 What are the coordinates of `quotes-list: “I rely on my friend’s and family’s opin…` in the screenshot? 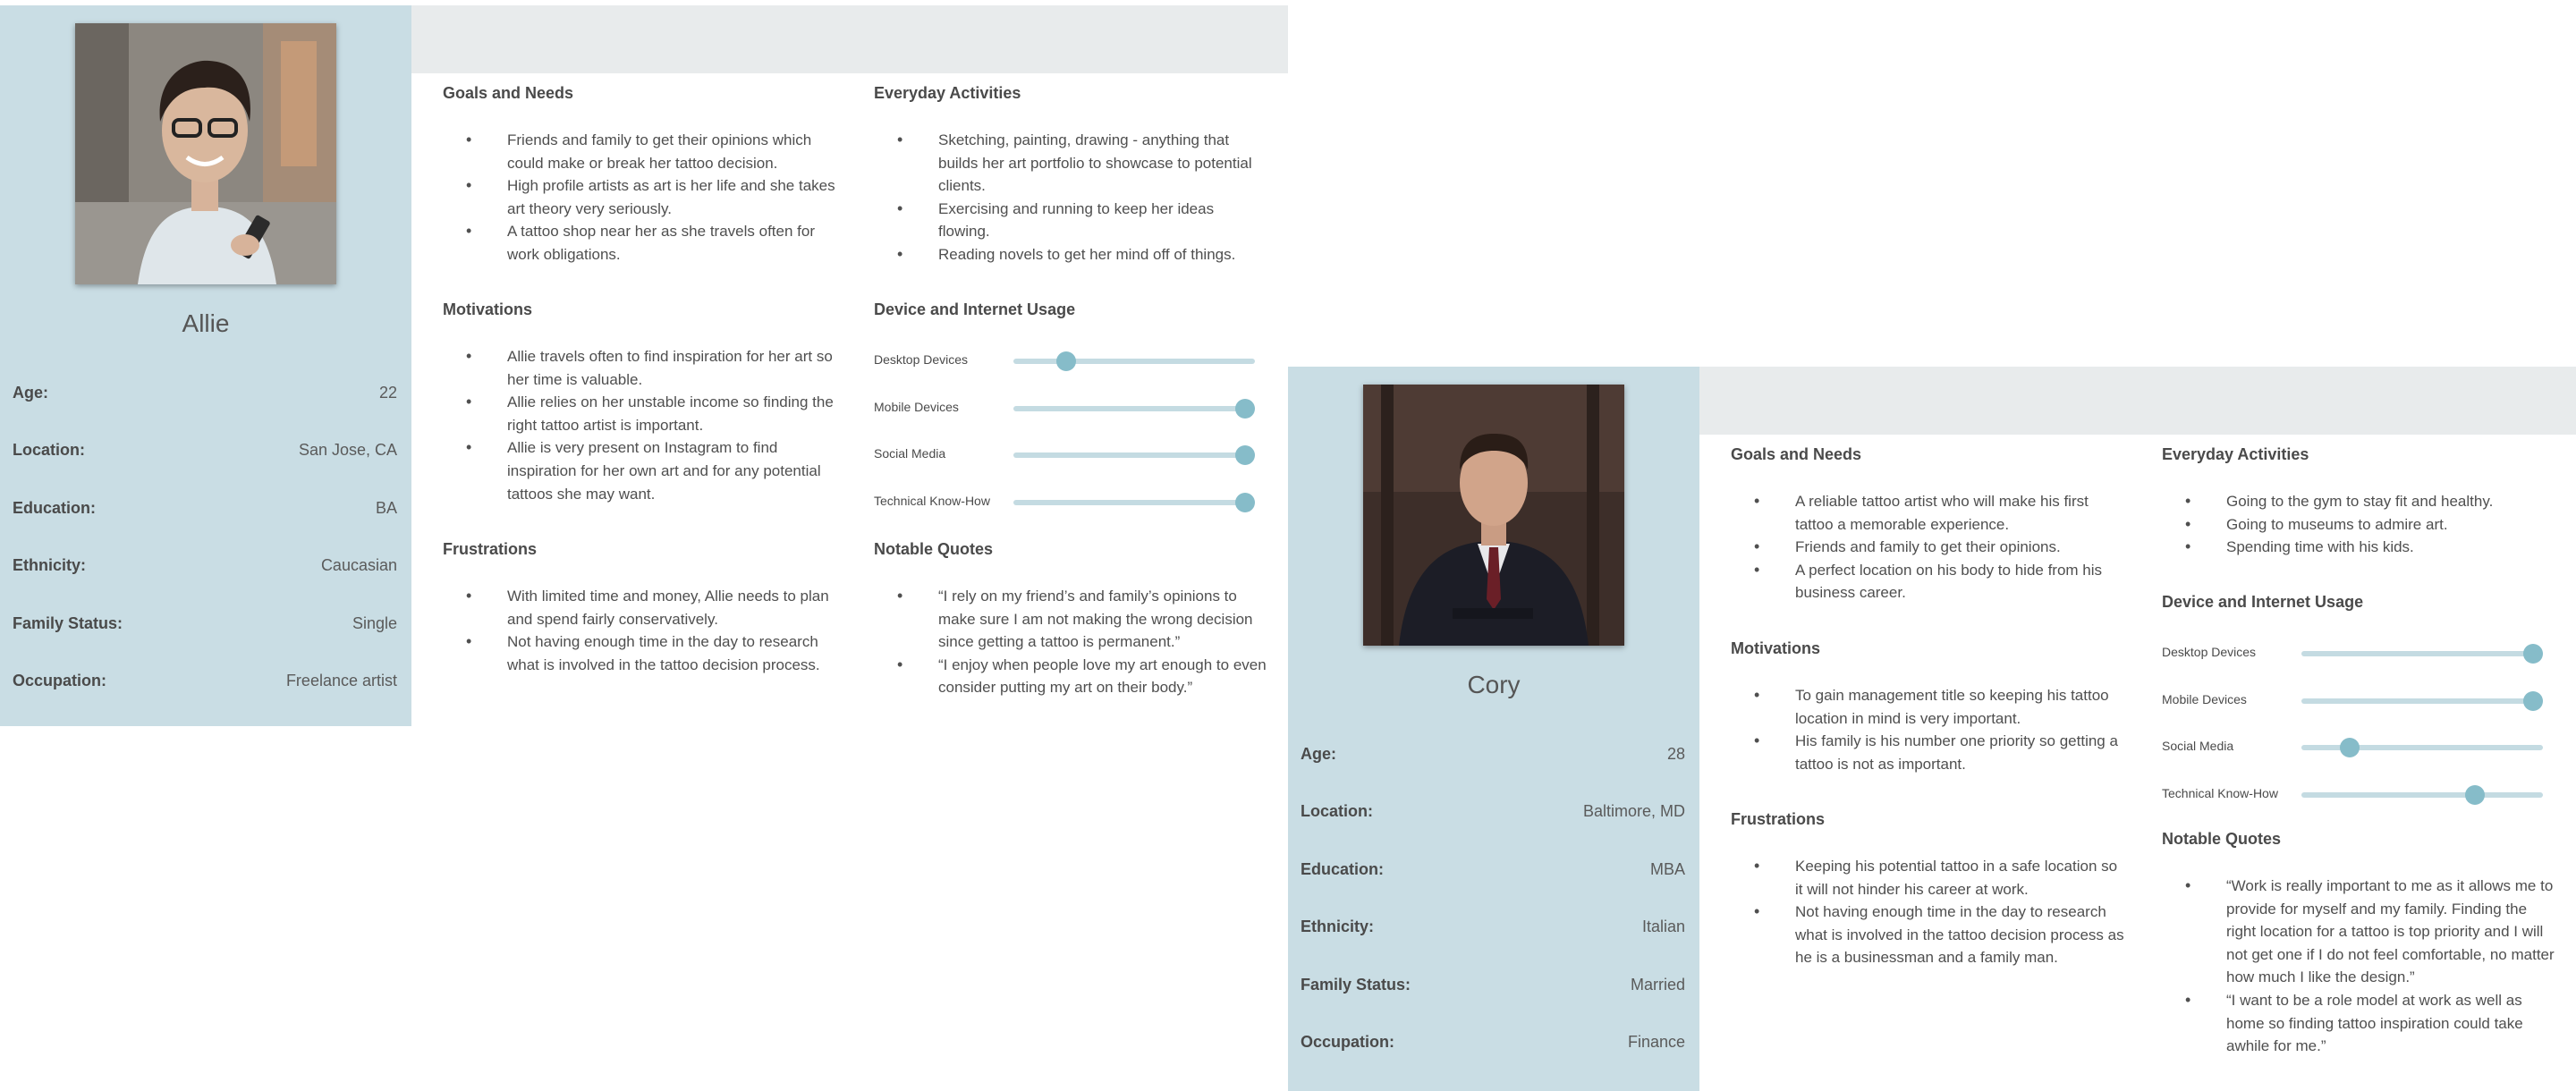 It's located at (1070, 642).